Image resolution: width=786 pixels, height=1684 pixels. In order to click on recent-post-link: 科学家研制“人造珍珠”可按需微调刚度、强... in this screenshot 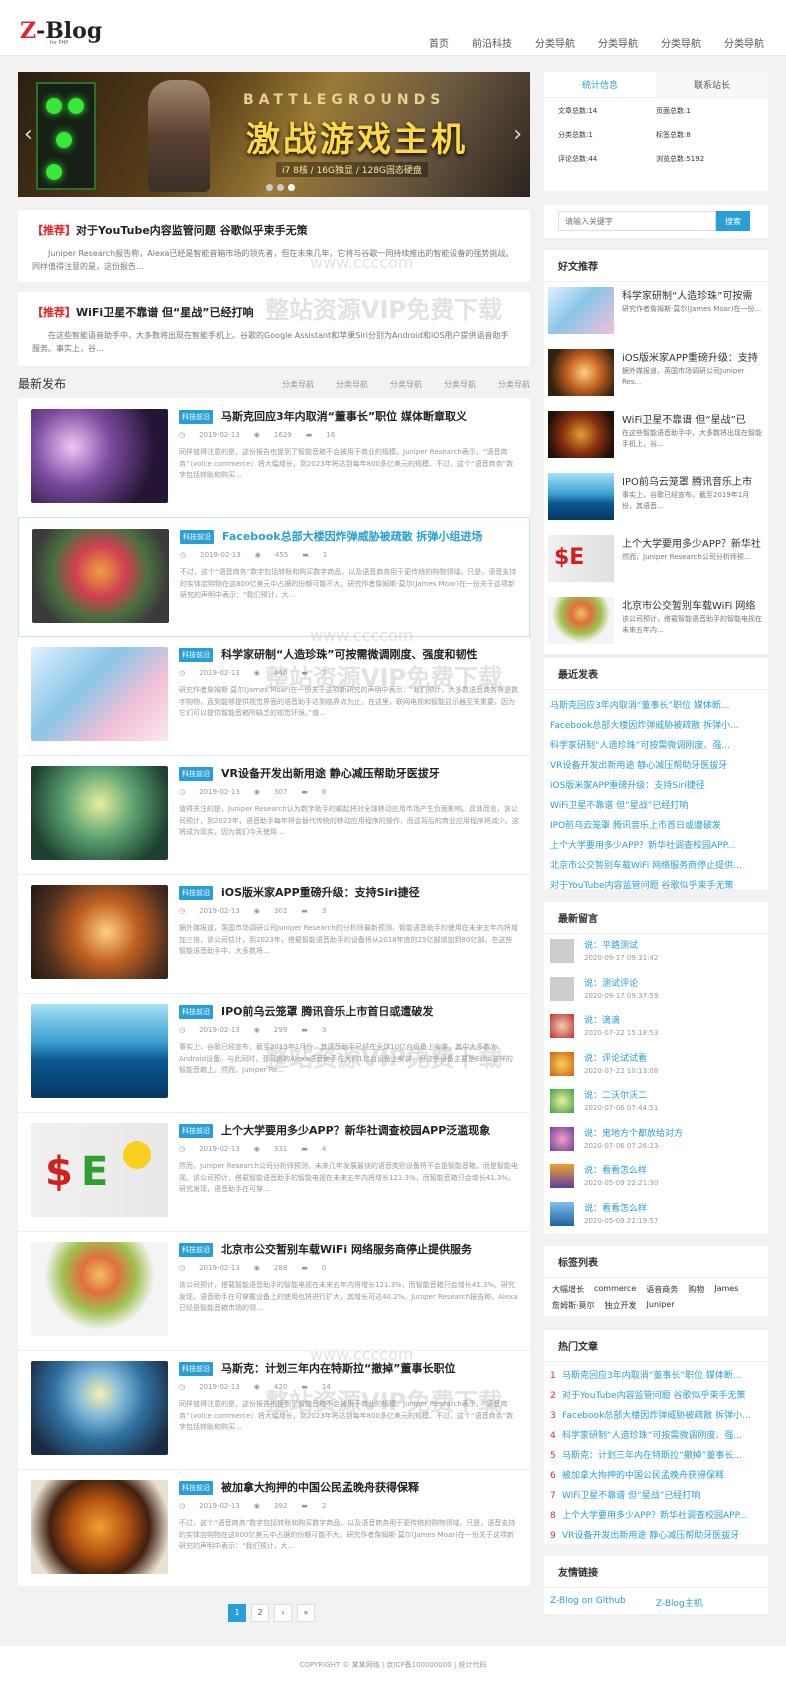, I will do `click(656, 746)`.